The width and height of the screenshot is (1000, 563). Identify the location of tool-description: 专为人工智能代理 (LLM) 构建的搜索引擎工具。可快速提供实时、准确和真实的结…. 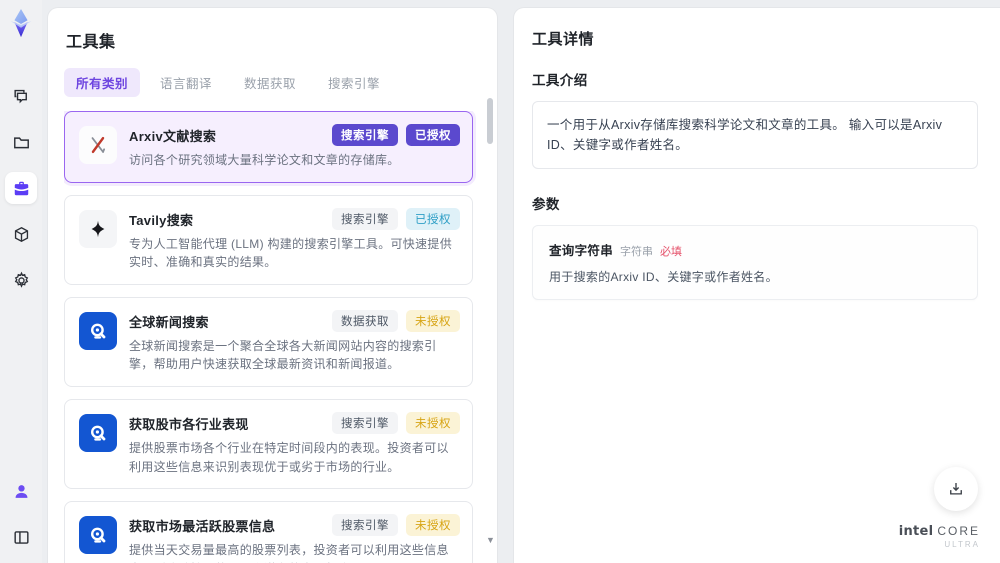
(291, 253).